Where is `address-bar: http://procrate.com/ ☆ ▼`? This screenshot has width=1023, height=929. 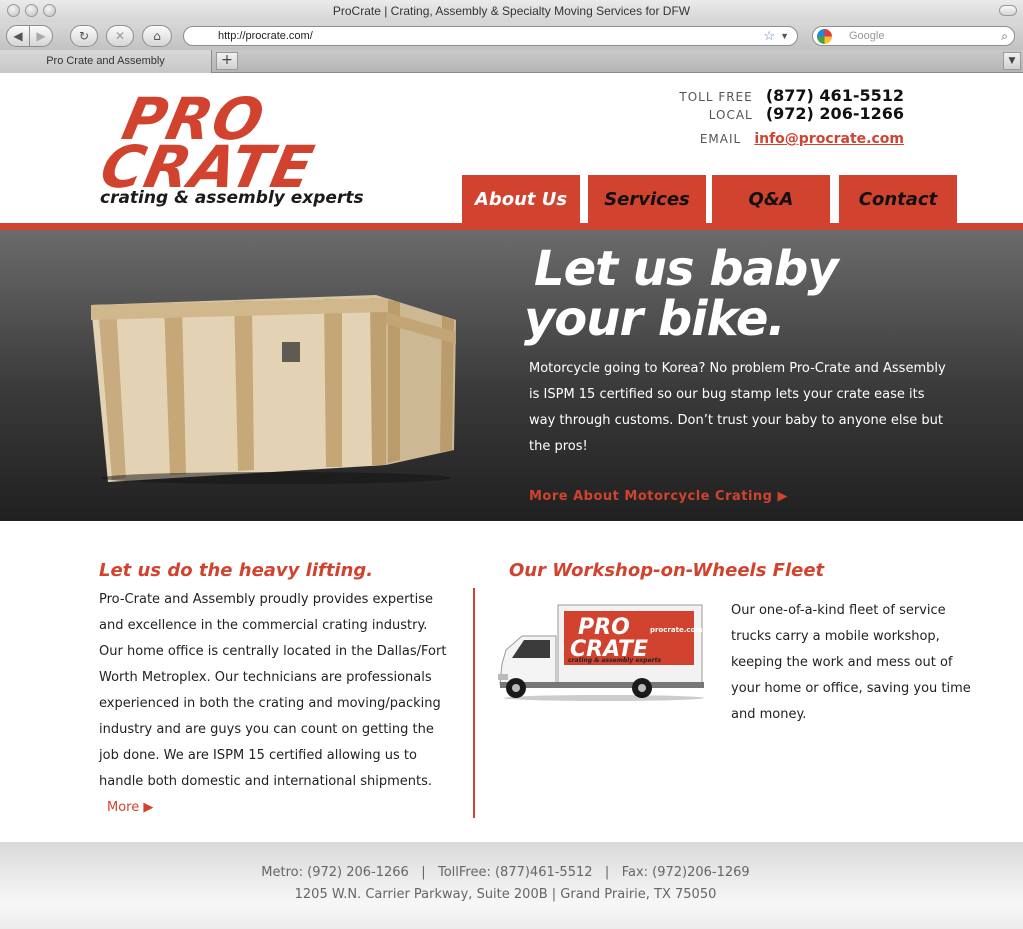
address-bar: http://procrate.com/ ☆ ▼ is located at coordinates (490, 36).